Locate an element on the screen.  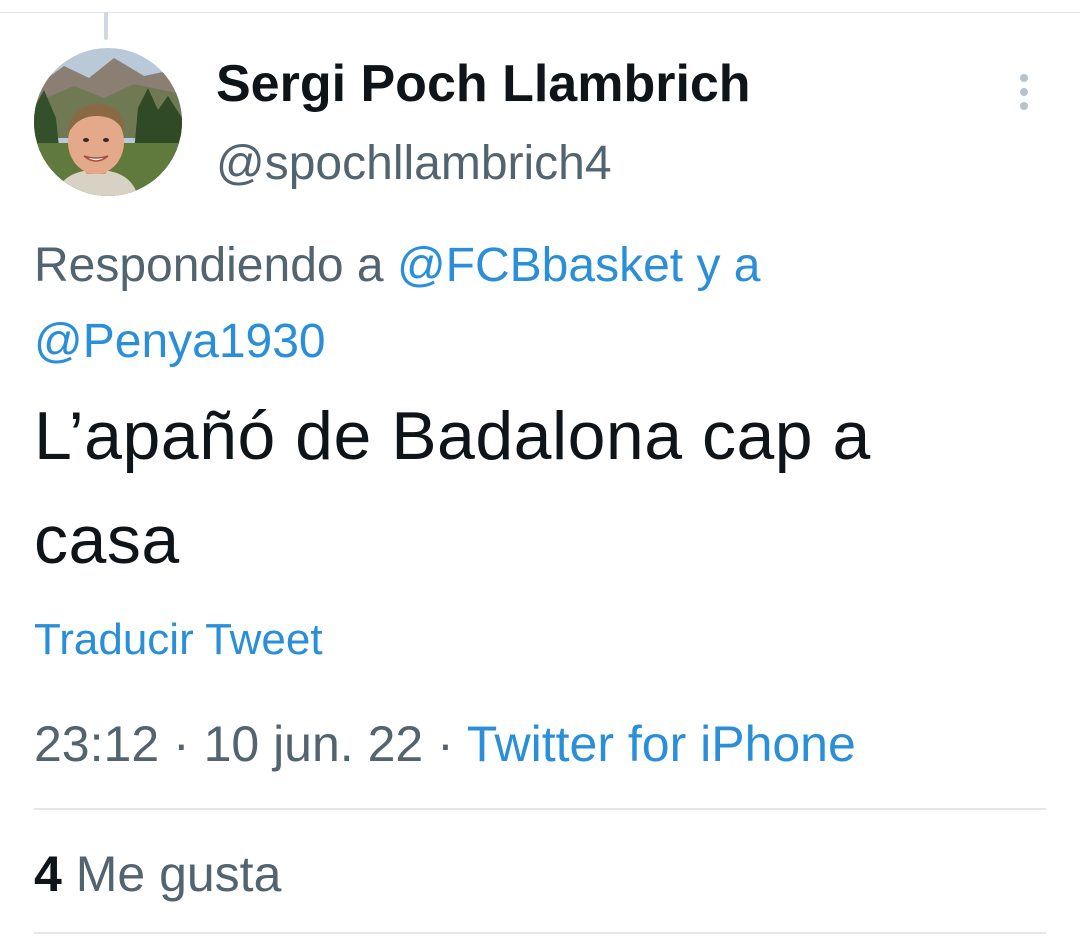
mention-link-fcbbasket: @FCBbasket is located at coordinates (540, 265).